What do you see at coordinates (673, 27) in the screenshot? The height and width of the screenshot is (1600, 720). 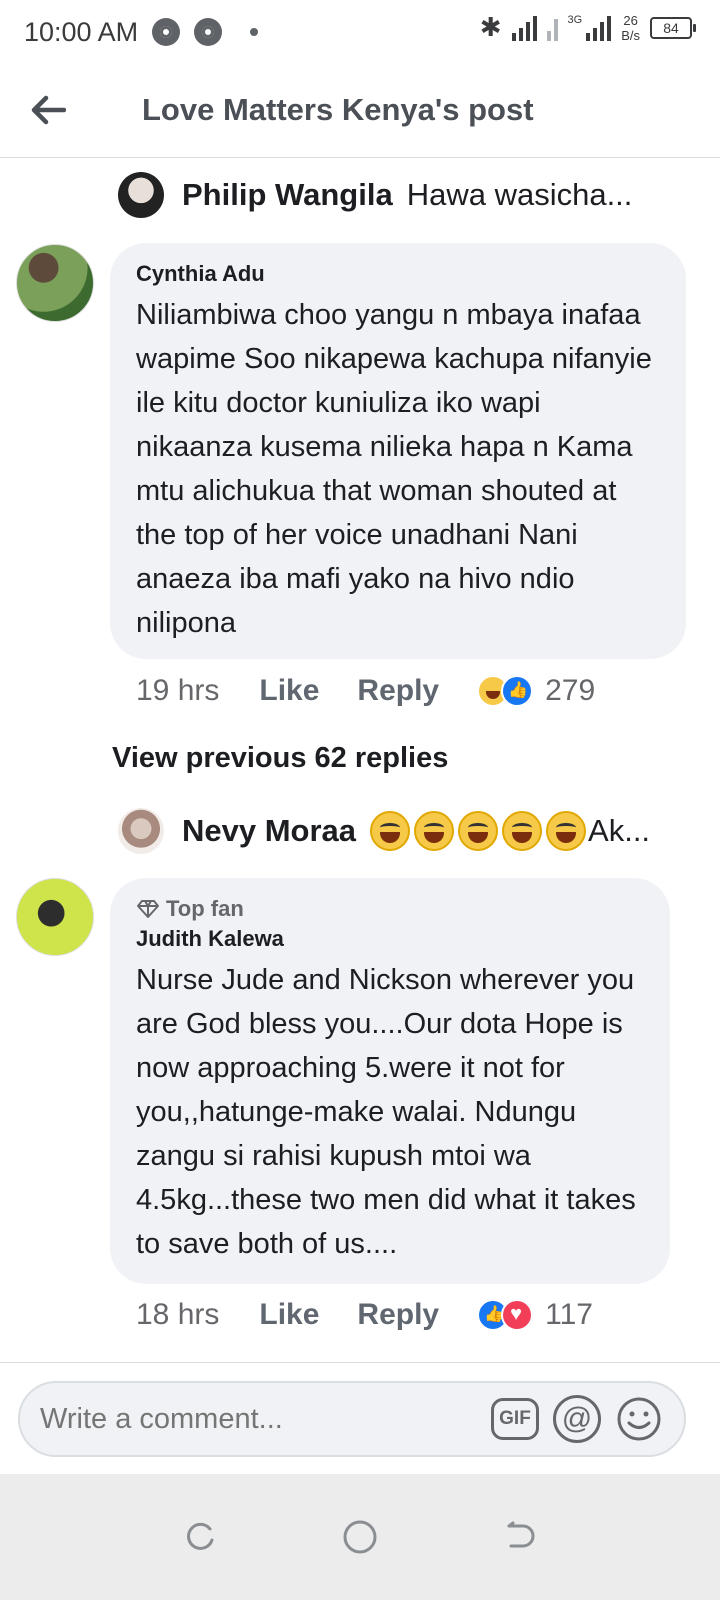 I see `battery-icon: 84` at bounding box center [673, 27].